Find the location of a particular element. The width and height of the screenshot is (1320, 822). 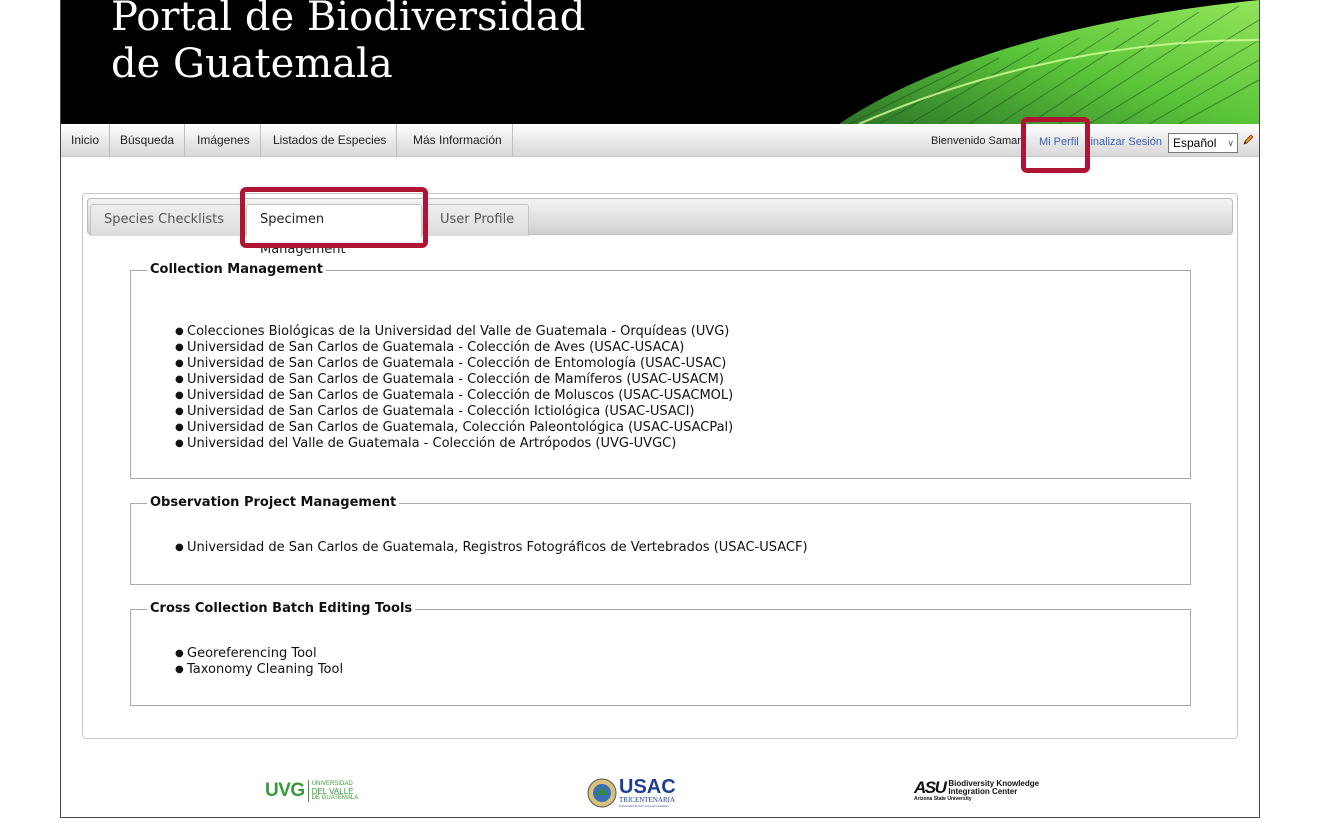

header-banner: Portal de Biodiversidad de Guatemala is located at coordinates (660, 62).